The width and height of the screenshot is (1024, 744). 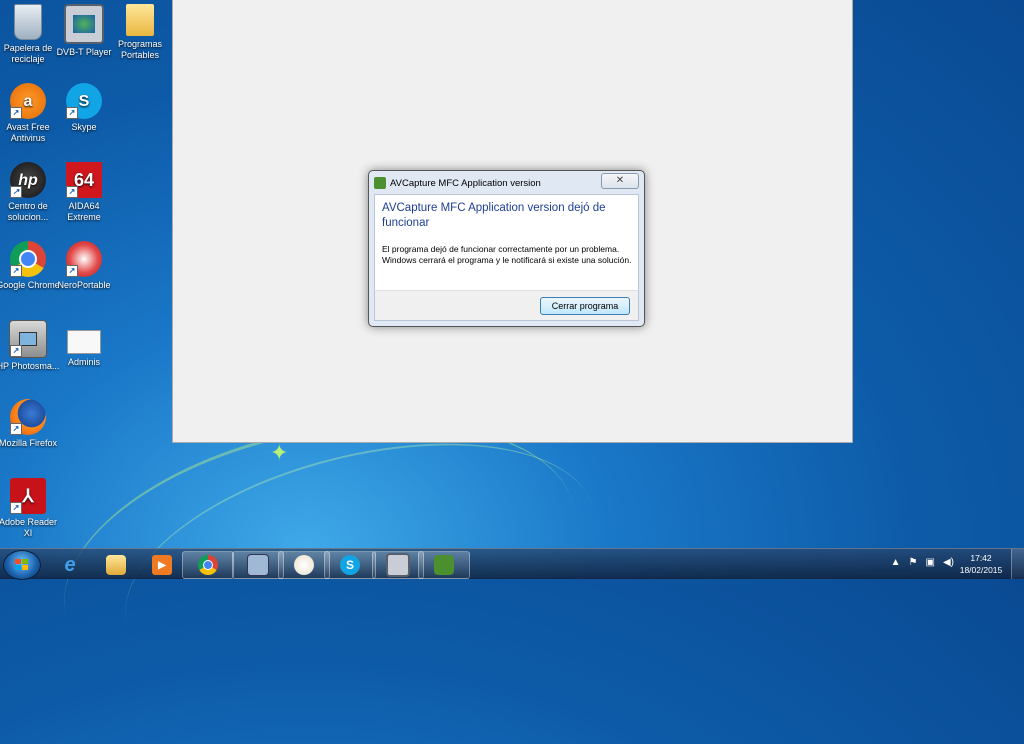 What do you see at coordinates (139, 49) in the screenshot?
I see `desktop-icon-label: Programas Portables` at bounding box center [139, 49].